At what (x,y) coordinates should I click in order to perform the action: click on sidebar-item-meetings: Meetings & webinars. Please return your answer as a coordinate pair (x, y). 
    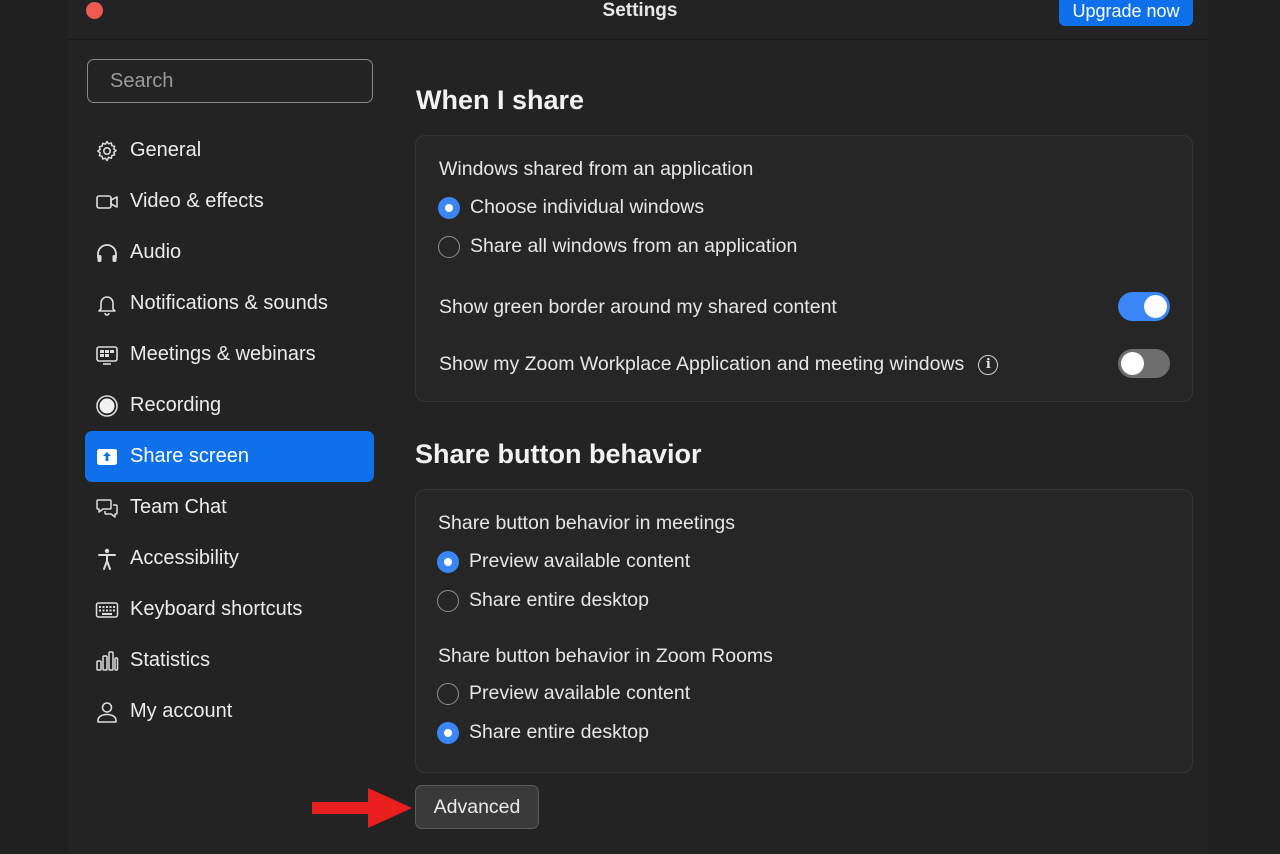
    Looking at the image, I should click on (229, 354).